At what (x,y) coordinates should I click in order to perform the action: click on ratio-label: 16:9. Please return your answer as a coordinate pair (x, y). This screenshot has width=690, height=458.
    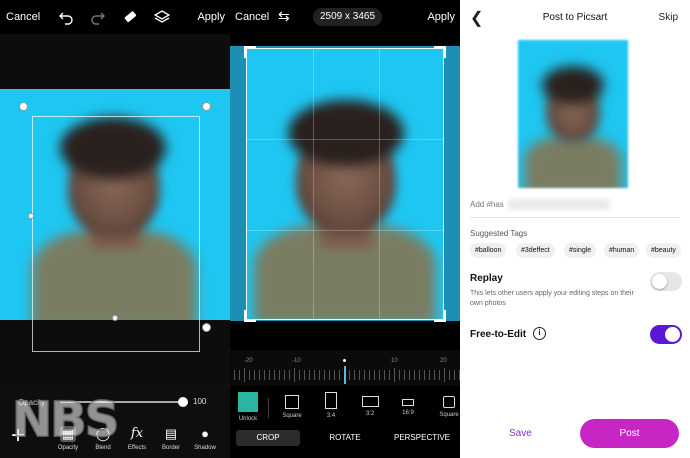
    Looking at the image, I should click on (408, 413).